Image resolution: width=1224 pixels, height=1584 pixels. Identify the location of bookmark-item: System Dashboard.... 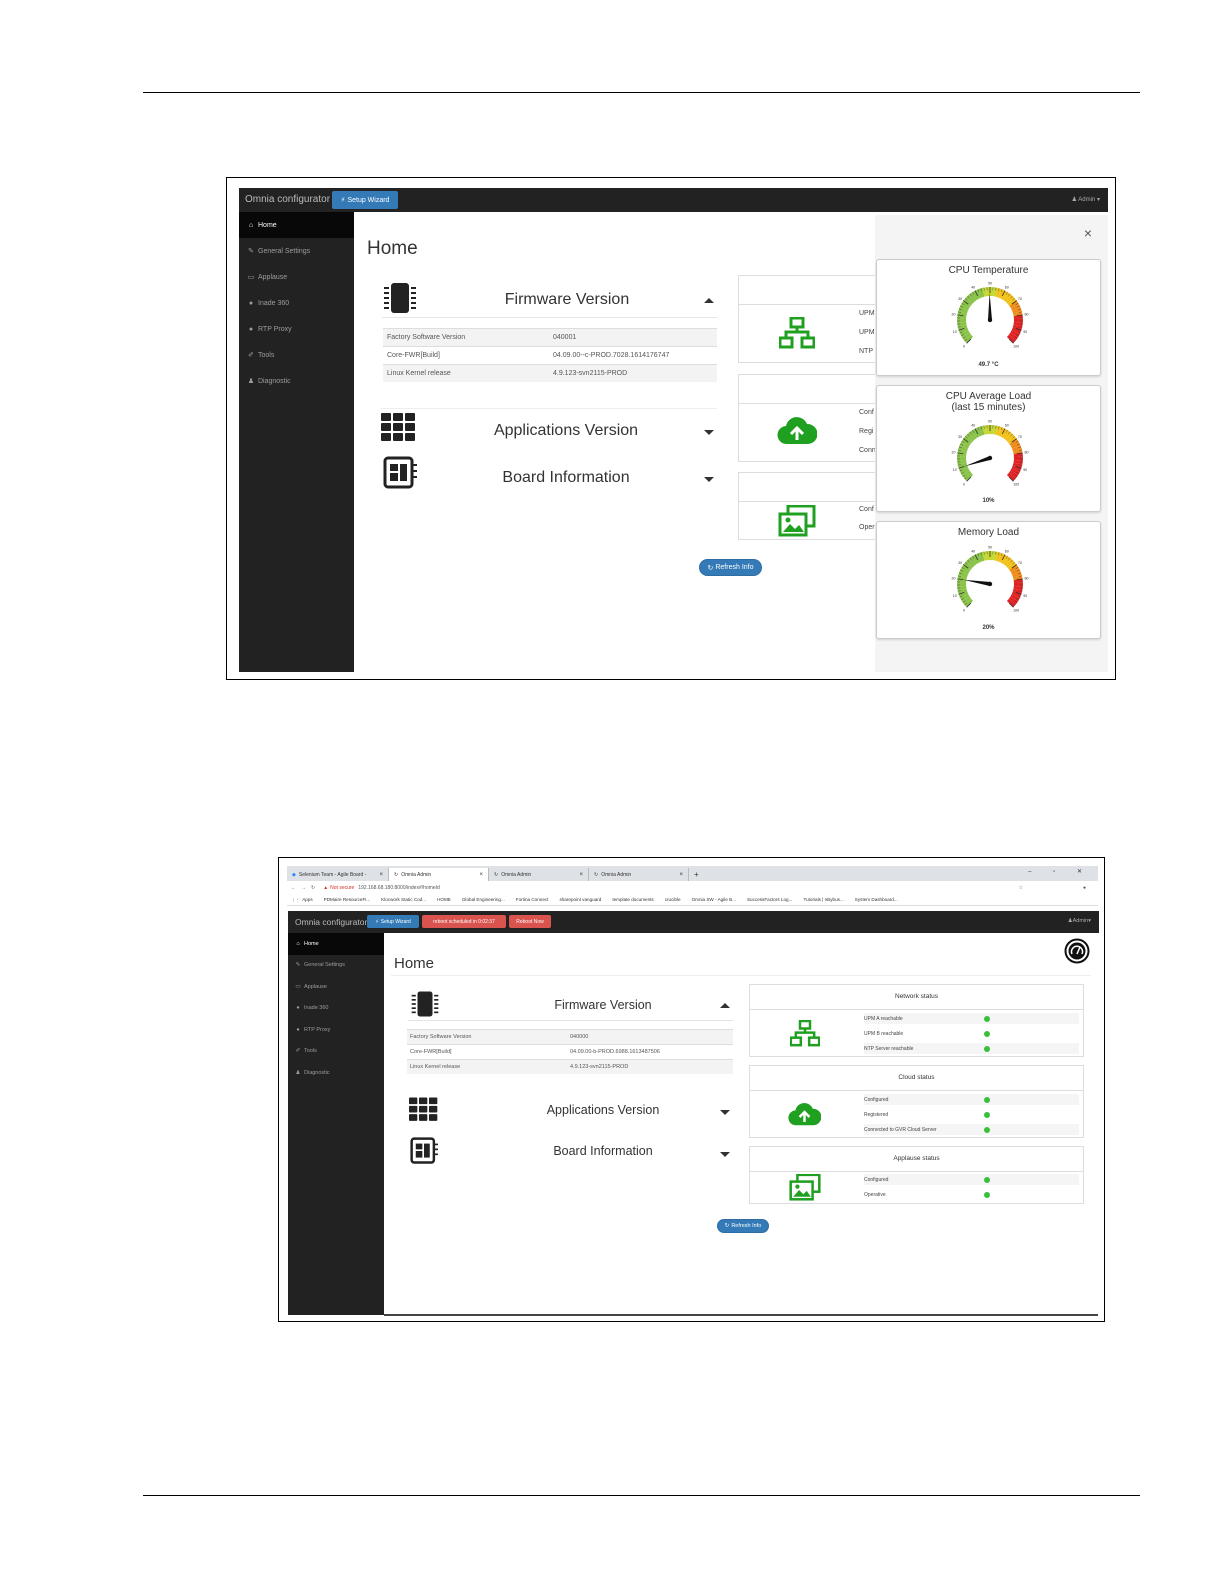
(876, 899).